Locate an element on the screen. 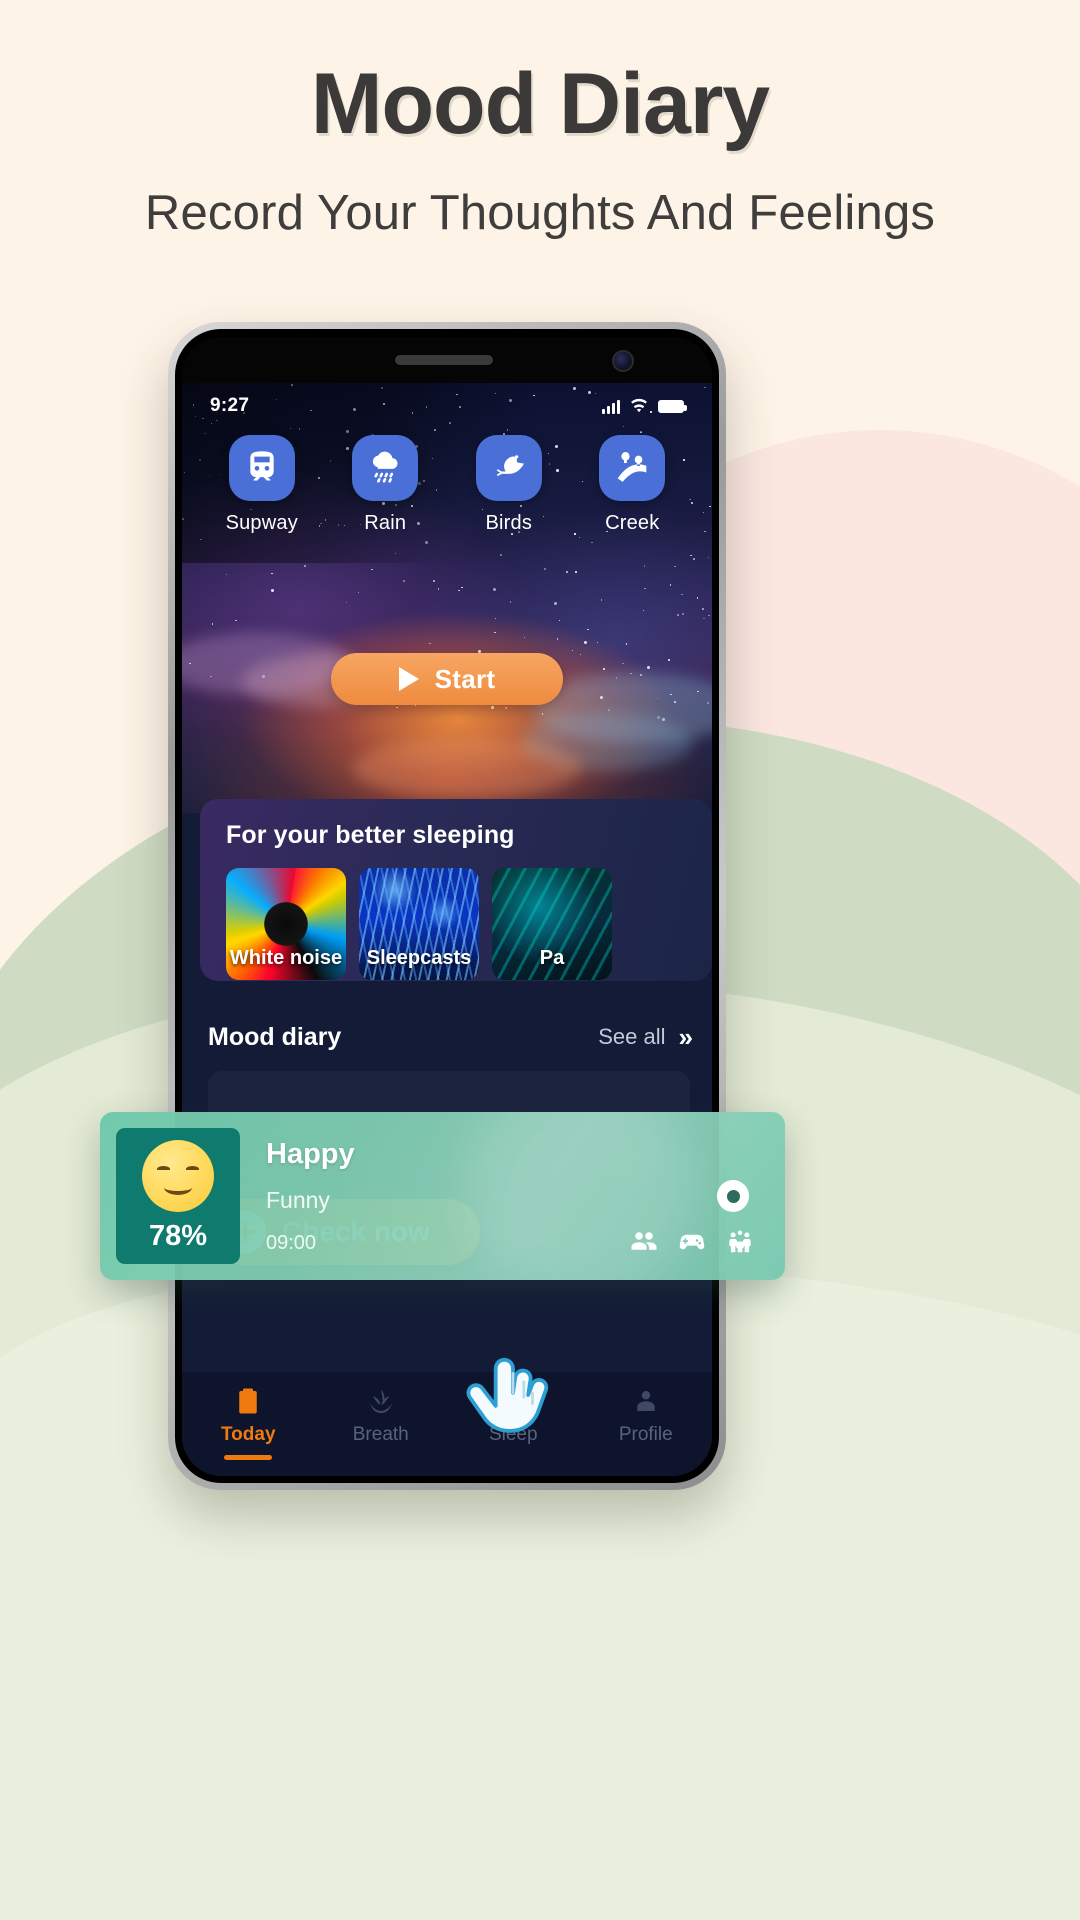 This screenshot has width=1080, height=1920. page-subtitle: Record Your Thoughts And Feelings is located at coordinates (540, 212).